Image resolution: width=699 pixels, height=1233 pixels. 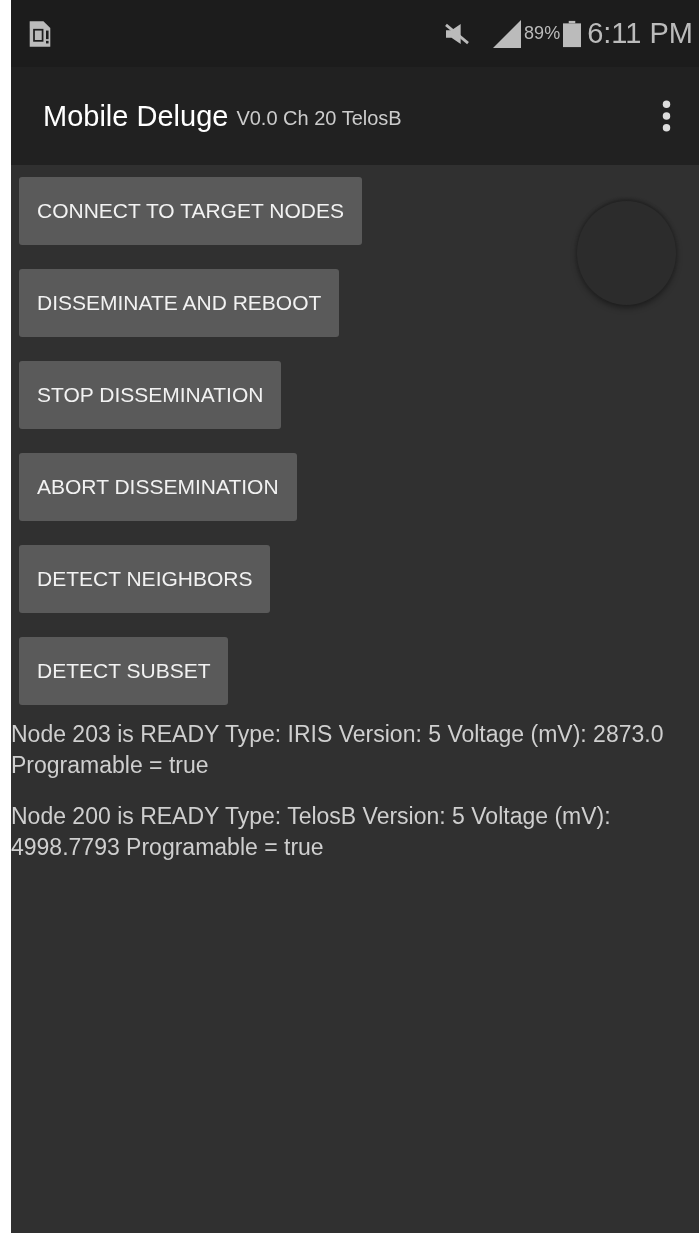 I want to click on action-button: CONNECT TO TARGET NODES, so click(x=190, y=211).